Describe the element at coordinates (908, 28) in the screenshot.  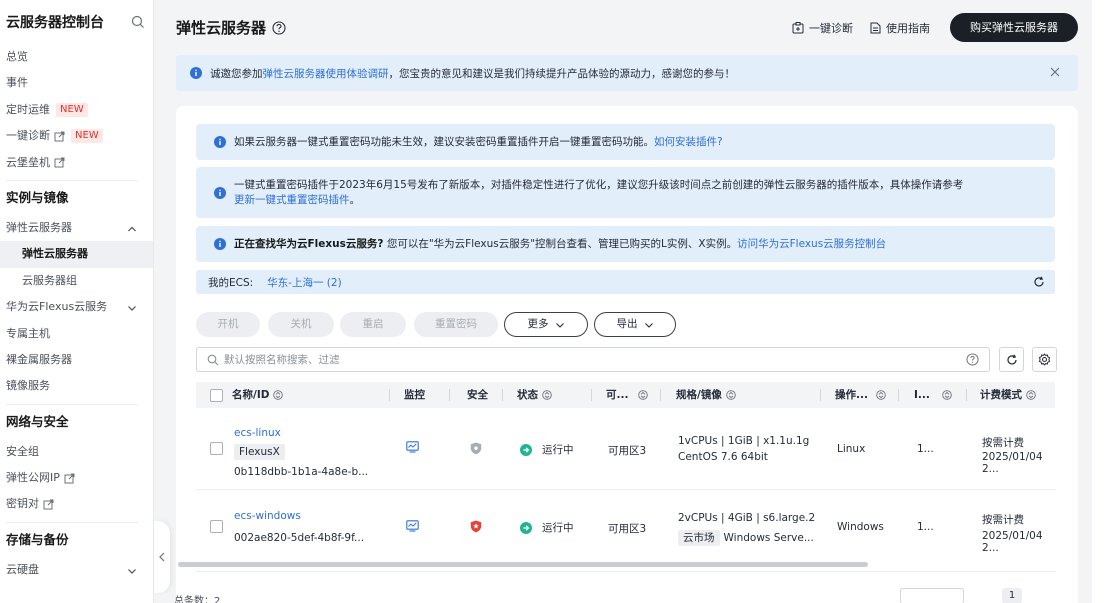
I see `guide-label: 使用指南` at that location.